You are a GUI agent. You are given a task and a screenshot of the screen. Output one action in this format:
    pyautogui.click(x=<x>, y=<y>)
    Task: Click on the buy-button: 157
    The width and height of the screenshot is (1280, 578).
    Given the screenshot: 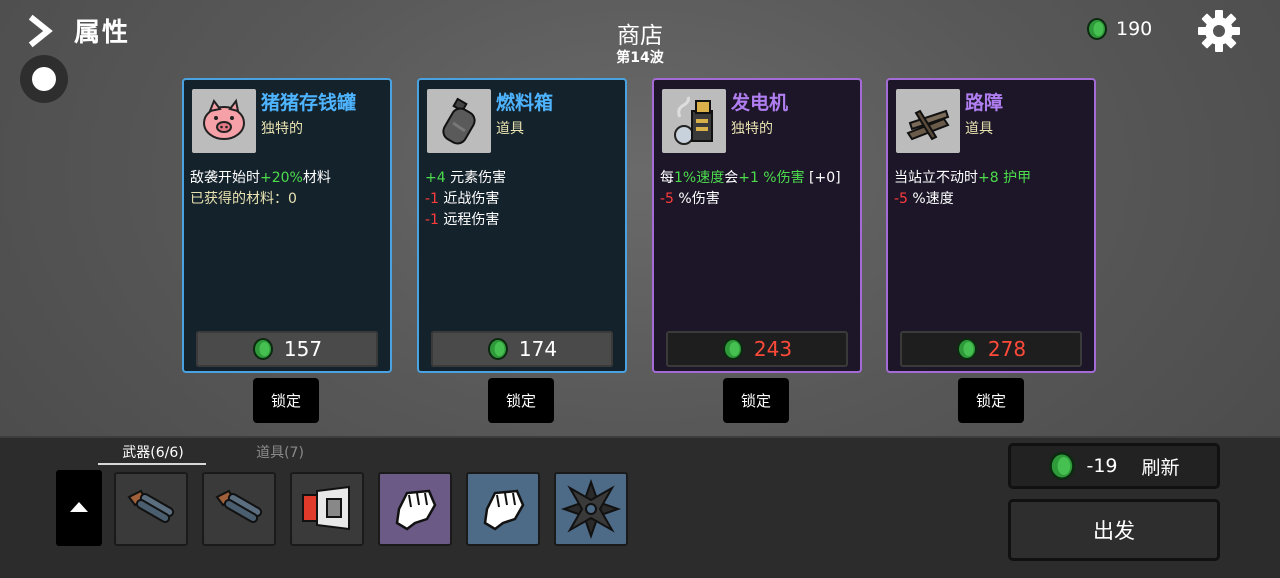 What is the action you would take?
    pyautogui.click(x=287, y=349)
    